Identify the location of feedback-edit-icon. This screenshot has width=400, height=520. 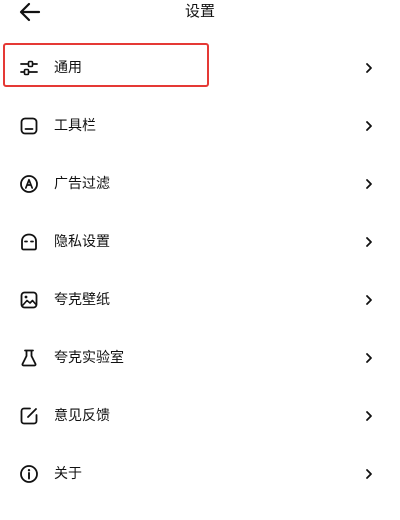
(29, 416).